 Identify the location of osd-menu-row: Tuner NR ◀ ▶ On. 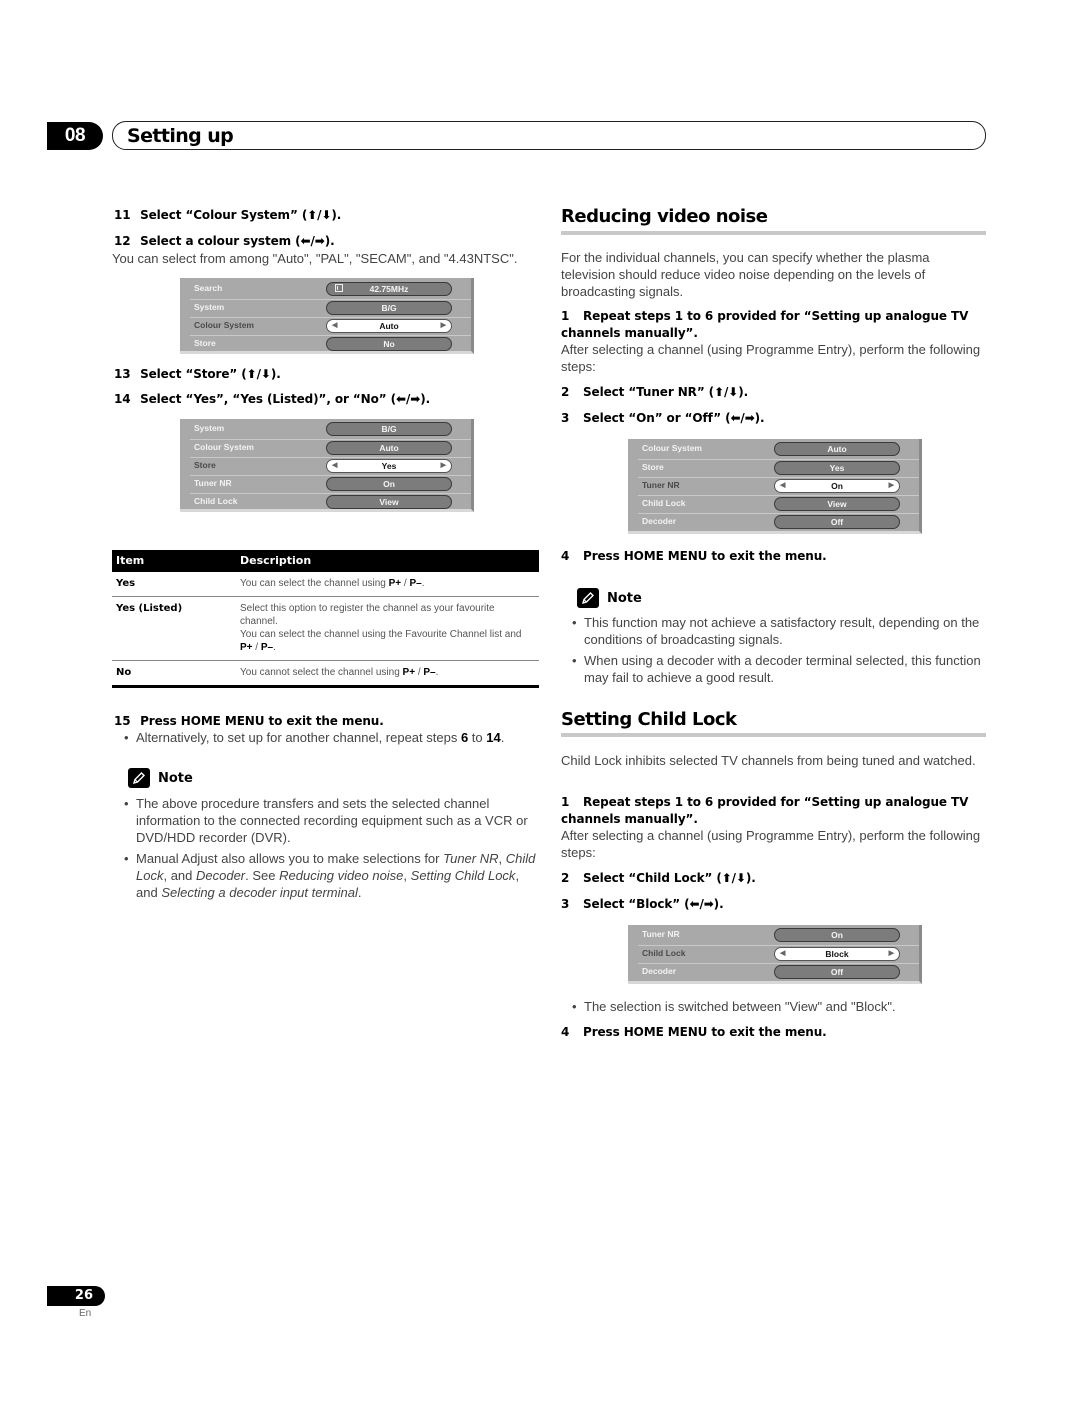
(778, 486).